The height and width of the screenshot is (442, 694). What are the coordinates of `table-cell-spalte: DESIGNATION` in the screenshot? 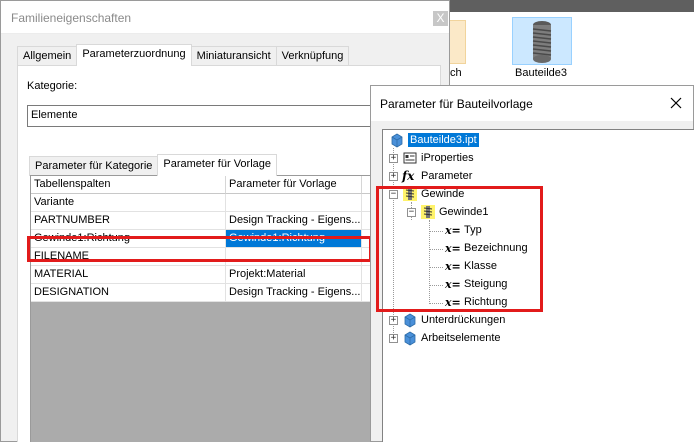 It's located at (128, 293).